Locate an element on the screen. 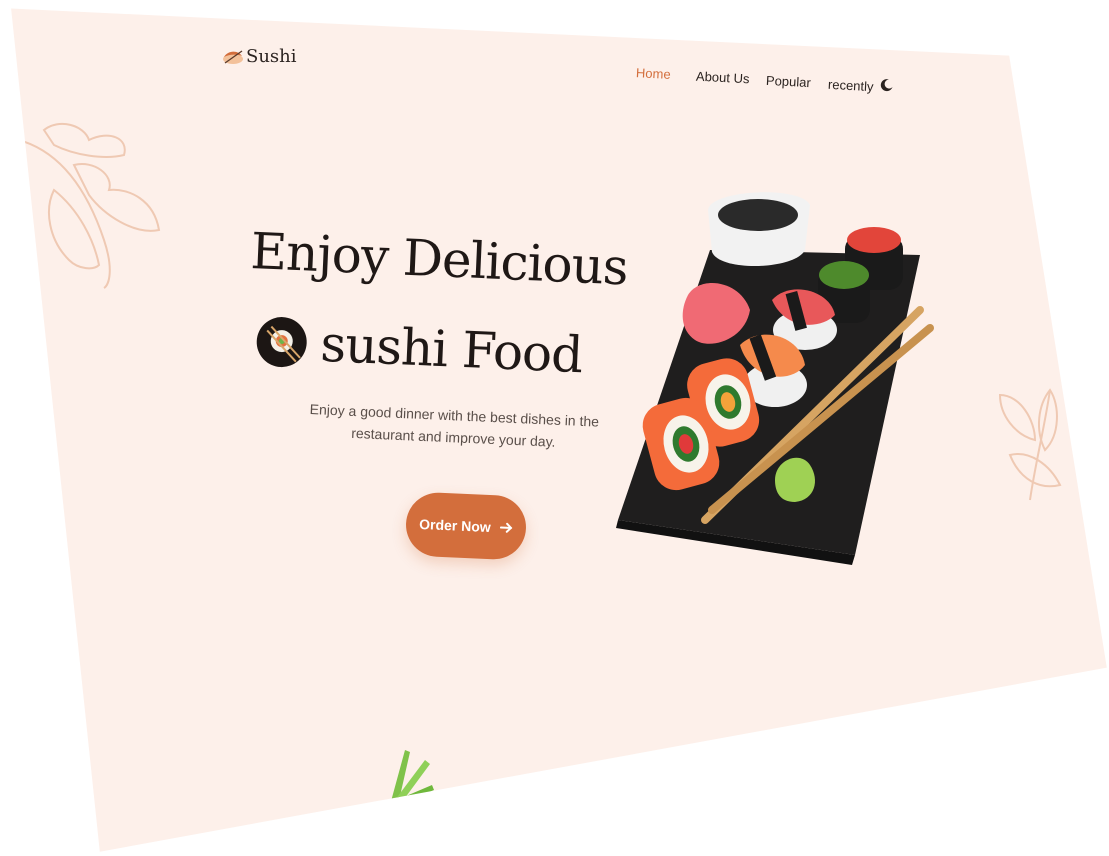 The height and width of the screenshot is (856, 1109). order-now-button: Order Now is located at coordinates (466, 526).